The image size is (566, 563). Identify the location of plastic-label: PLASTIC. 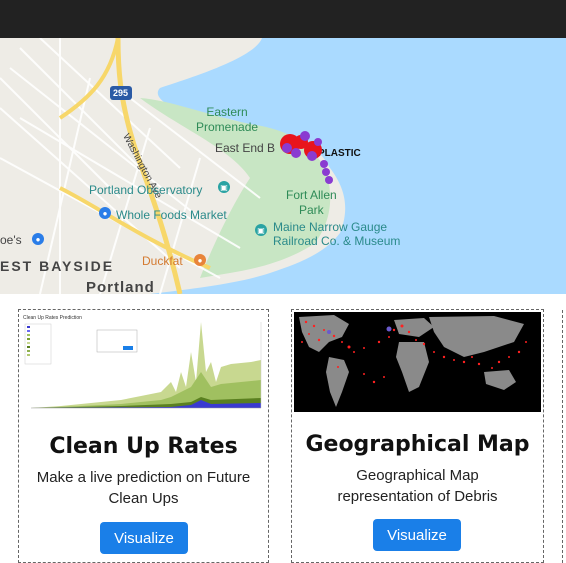
(339, 153).